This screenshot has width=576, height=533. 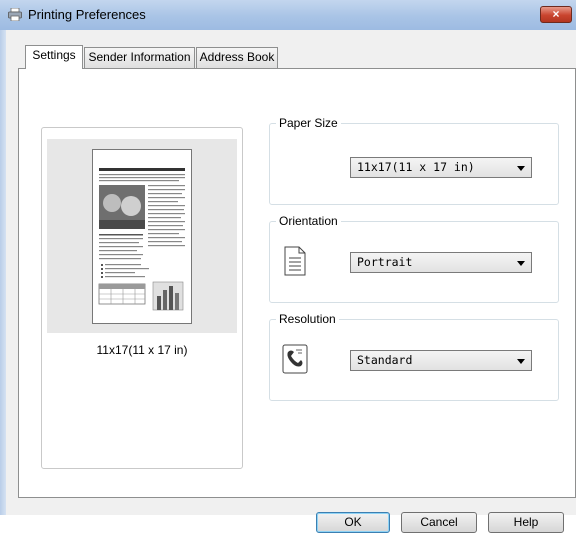 I want to click on close-icon: ×, so click(x=556, y=14).